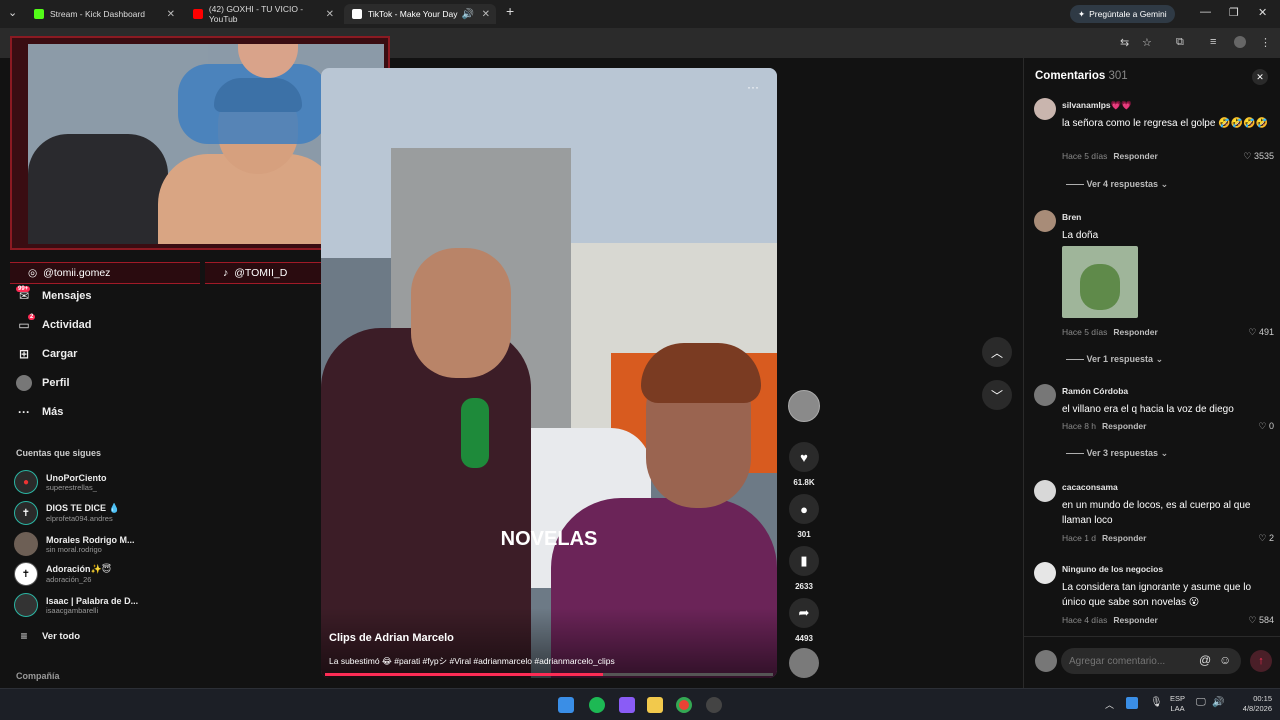 Image resolution: width=1280 pixels, height=720 pixels. Describe the element at coordinates (566, 705) in the screenshot. I see `start-icon` at that location.